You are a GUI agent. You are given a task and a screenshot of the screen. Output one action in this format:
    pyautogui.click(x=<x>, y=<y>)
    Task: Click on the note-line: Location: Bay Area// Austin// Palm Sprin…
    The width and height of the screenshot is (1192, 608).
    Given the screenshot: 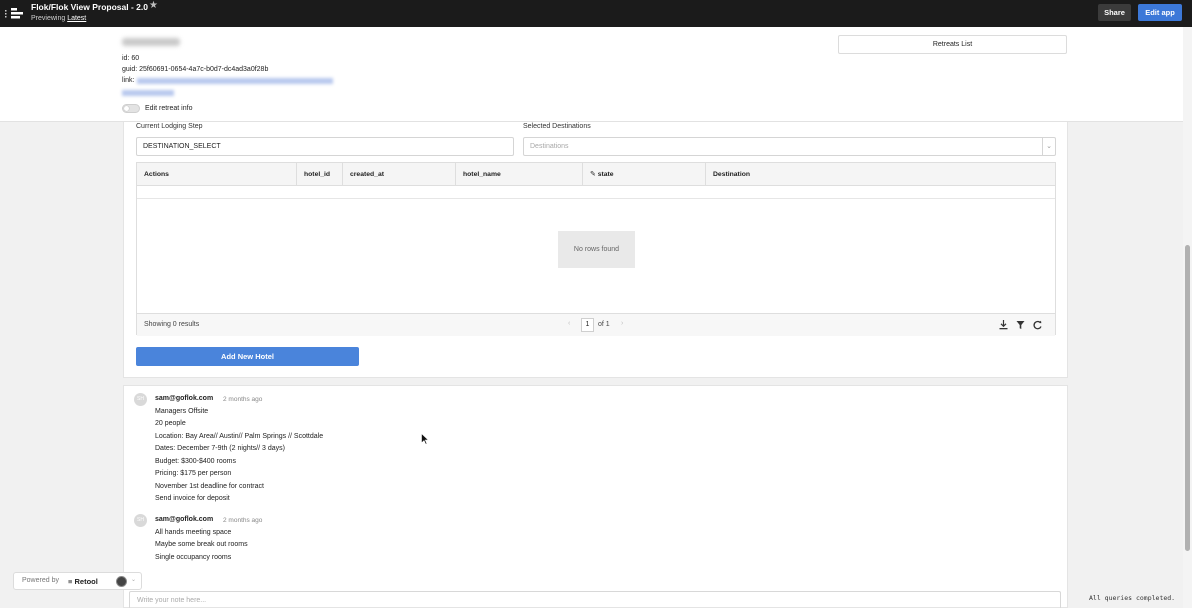 What is the action you would take?
    pyautogui.click(x=239, y=436)
    